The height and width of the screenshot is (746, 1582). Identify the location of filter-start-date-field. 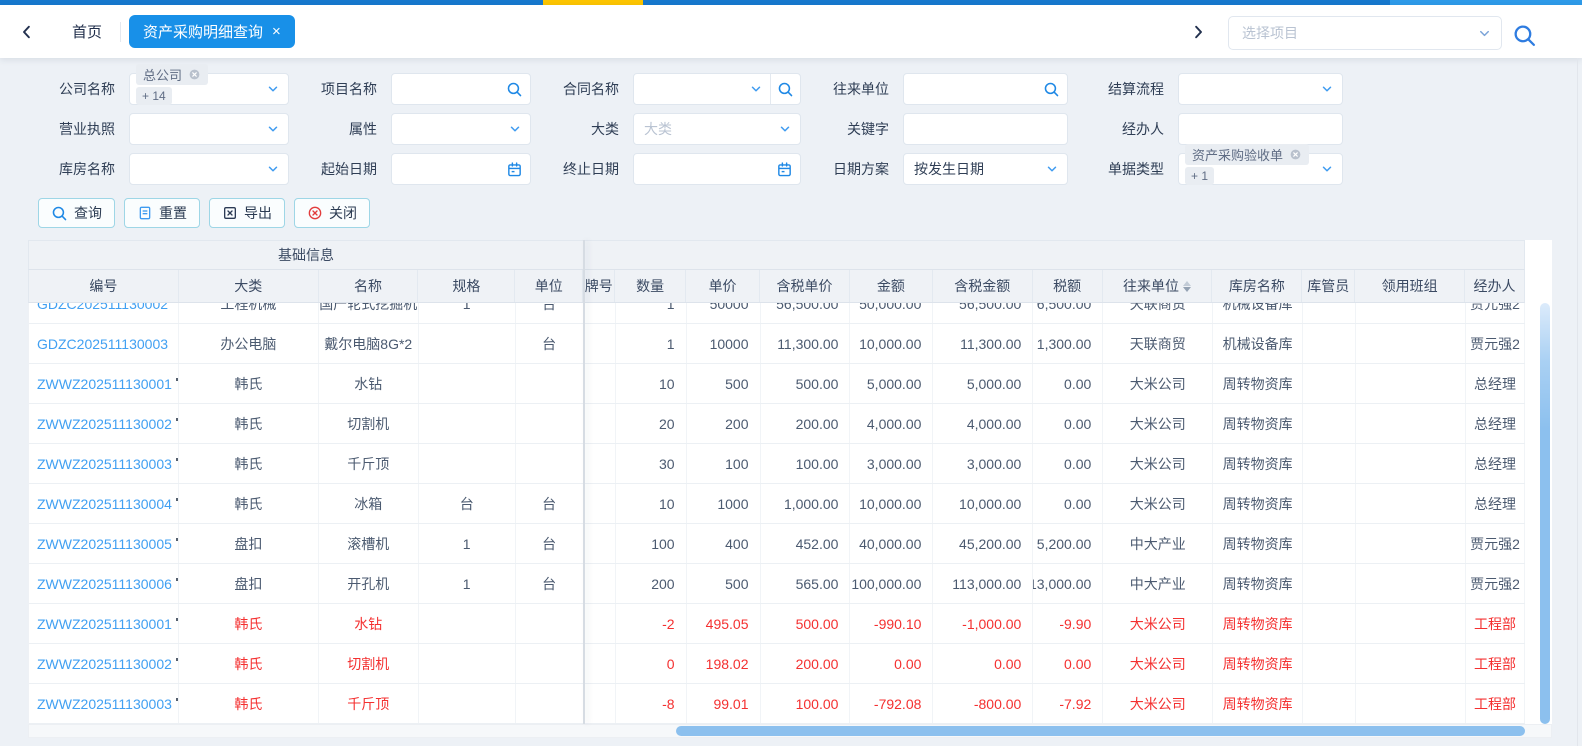
(461, 169).